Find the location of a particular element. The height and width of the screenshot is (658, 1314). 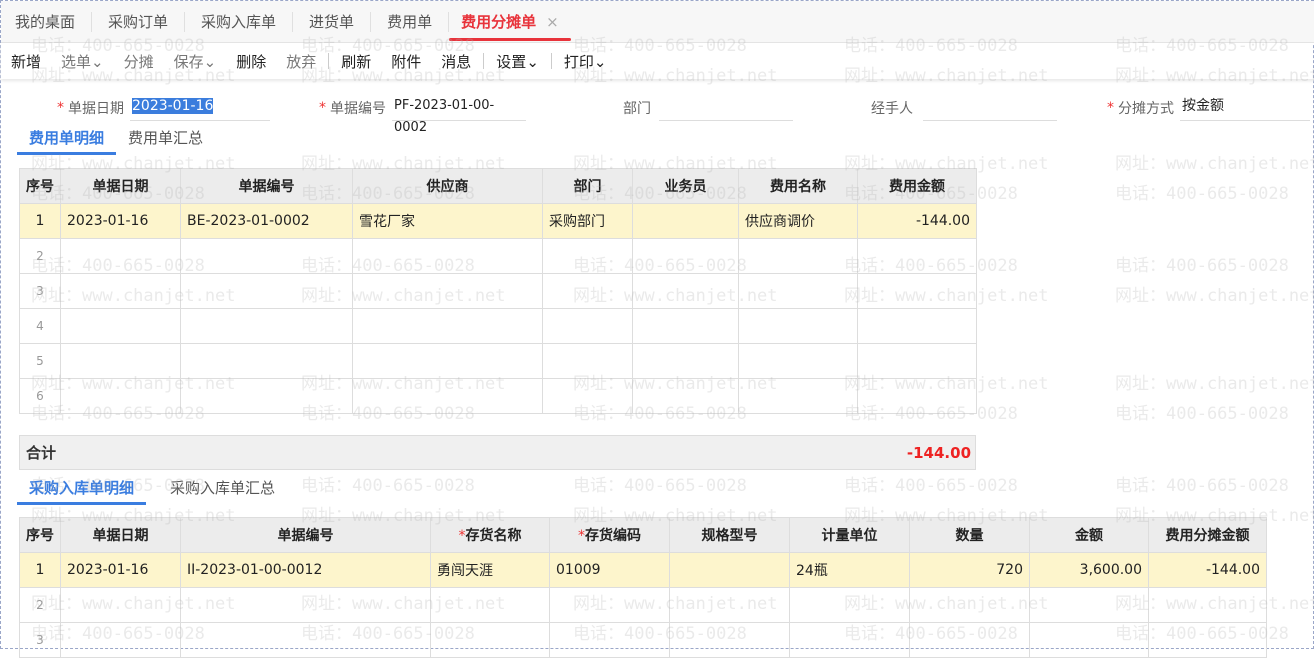

select-doc-button: 选单⌄ is located at coordinates (82, 61).